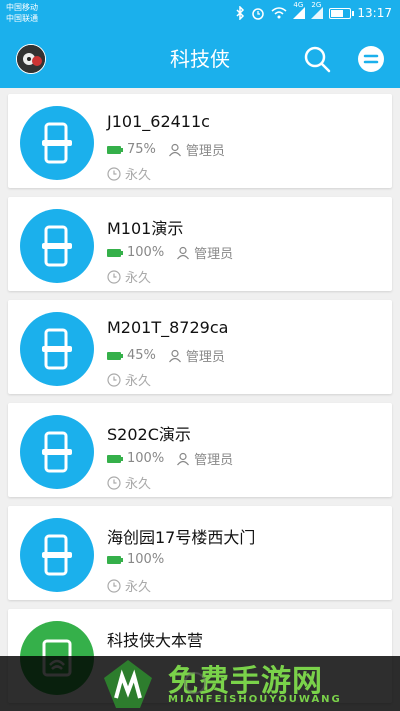  I want to click on battery-level: 75%, so click(141, 149).